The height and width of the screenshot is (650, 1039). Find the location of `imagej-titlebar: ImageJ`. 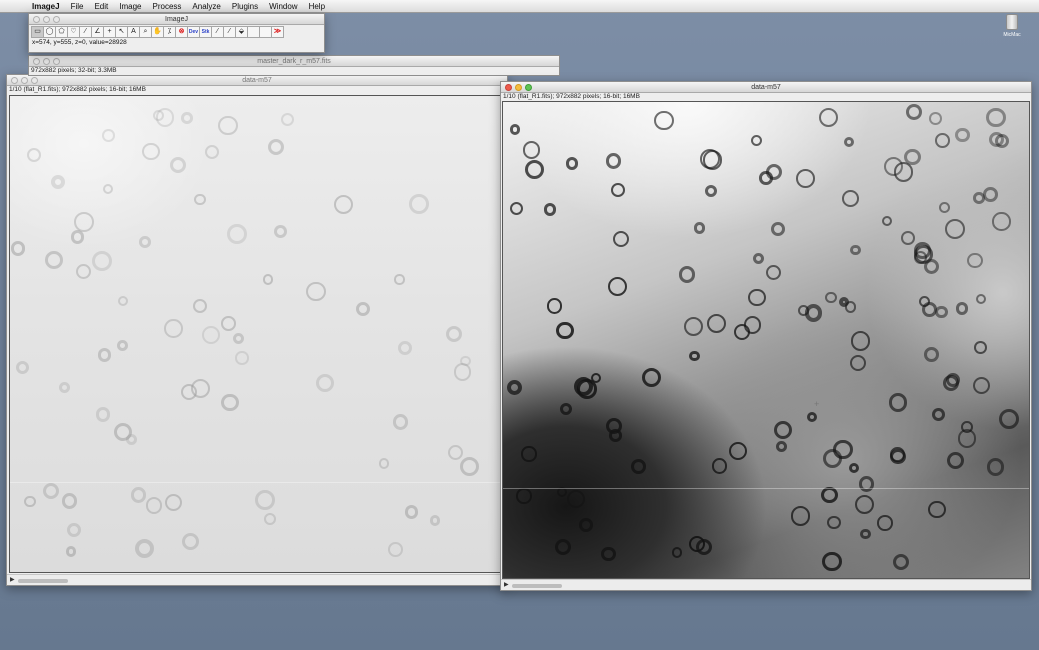

imagej-titlebar: ImageJ is located at coordinates (176, 19).